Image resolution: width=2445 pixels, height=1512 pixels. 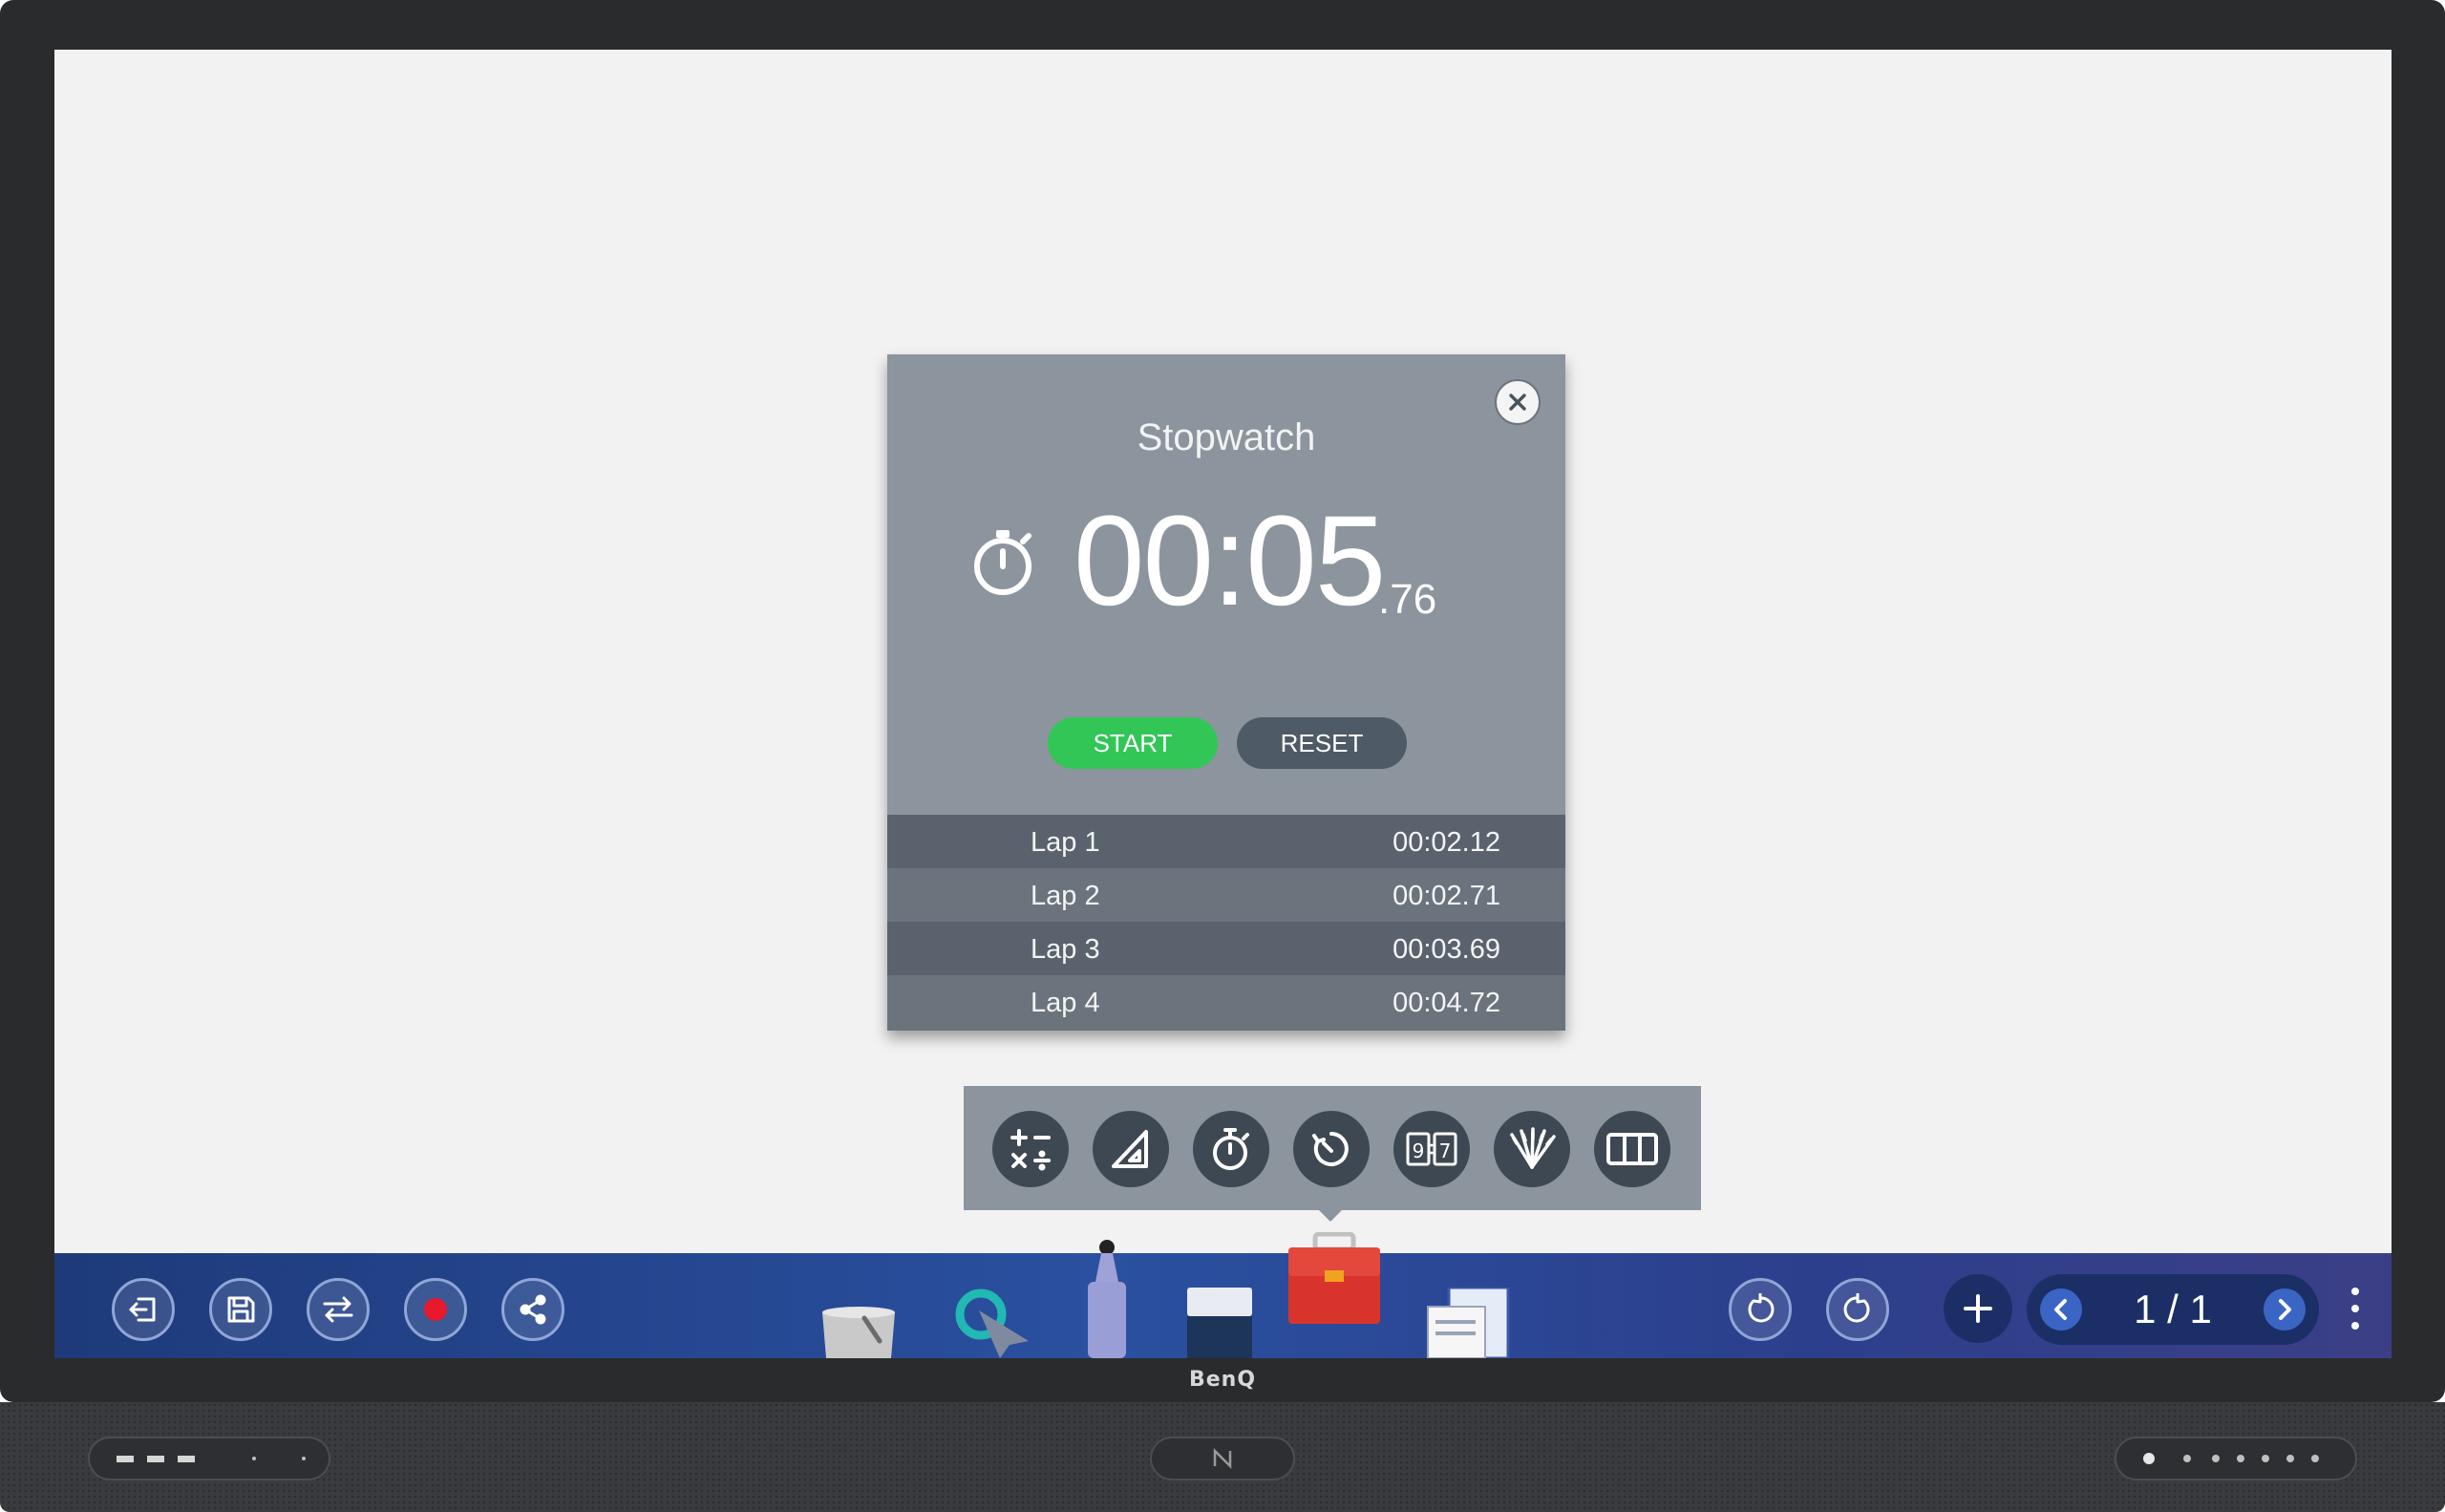 What do you see at coordinates (1226, 841) in the screenshot?
I see `lap-row: Lap 1 00:02.12` at bounding box center [1226, 841].